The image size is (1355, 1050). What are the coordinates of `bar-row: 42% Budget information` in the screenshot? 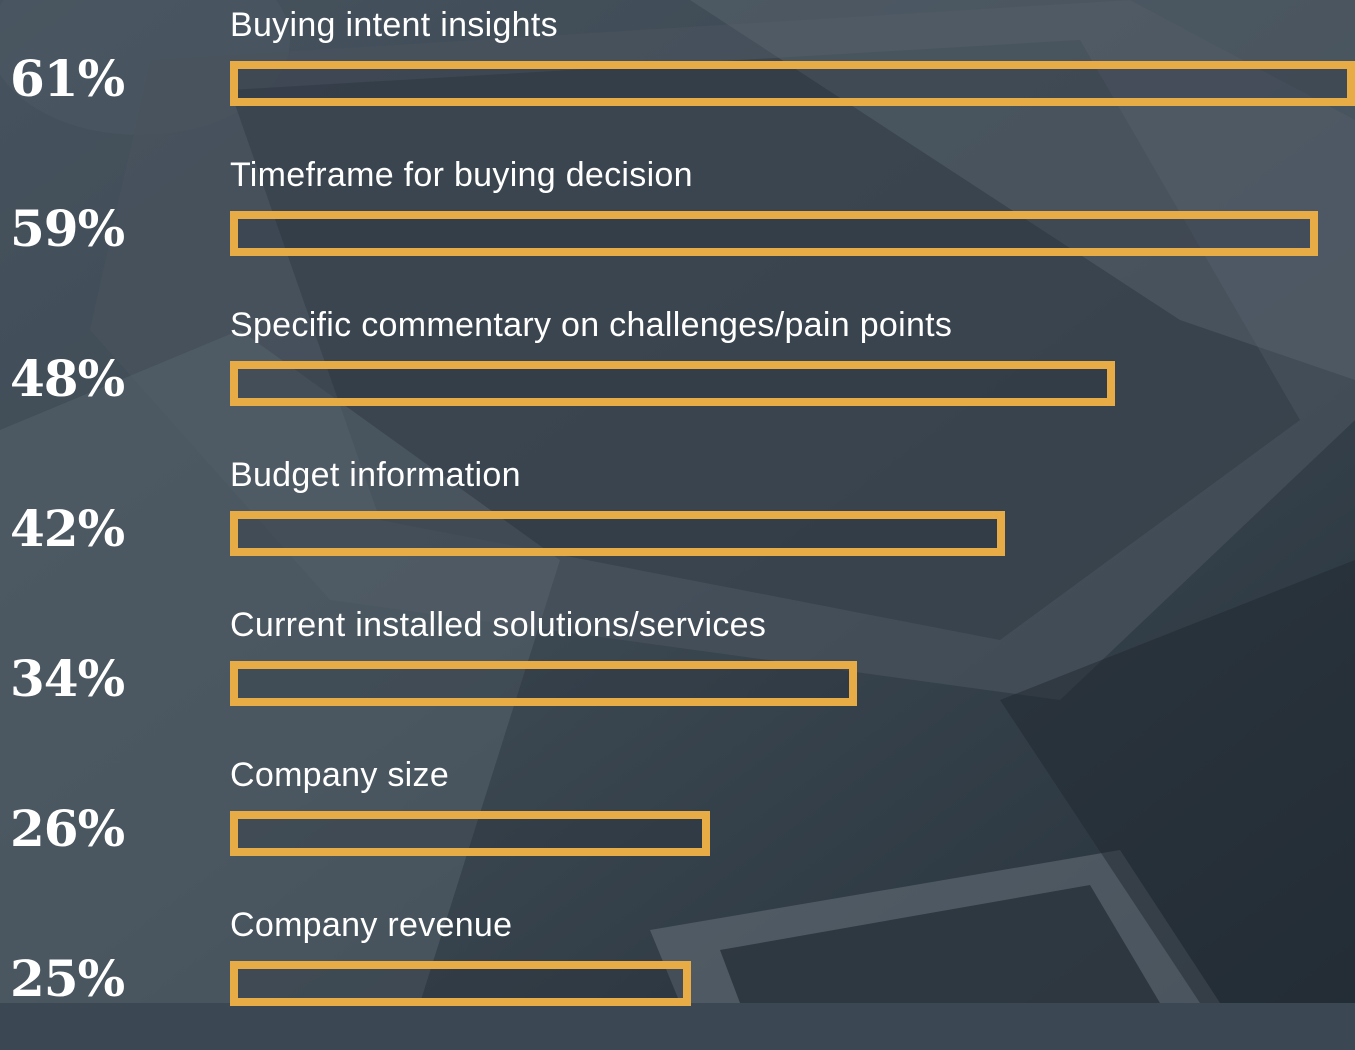 It's located at (677, 525).